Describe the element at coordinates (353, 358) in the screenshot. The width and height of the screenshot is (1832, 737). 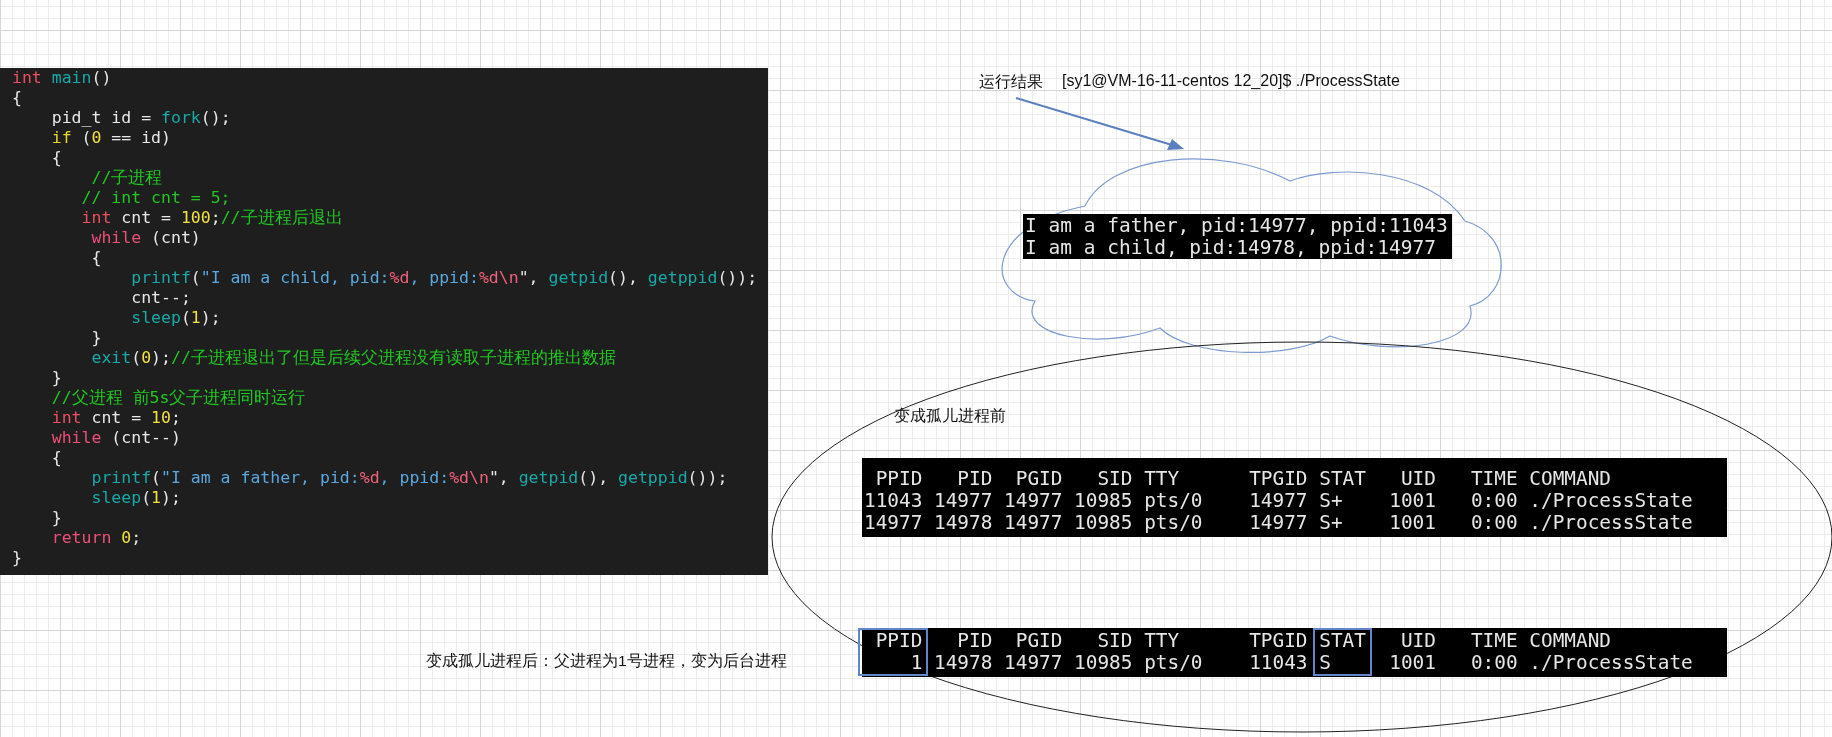
I see `code-line: exit(0);//子进程退出了但是后续父进程没有读取子进程的推出数据` at that location.